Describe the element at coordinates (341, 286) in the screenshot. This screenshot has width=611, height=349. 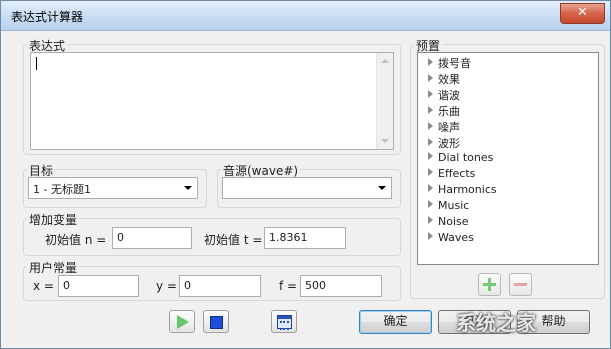
I see `f-constant-input: 500` at that location.